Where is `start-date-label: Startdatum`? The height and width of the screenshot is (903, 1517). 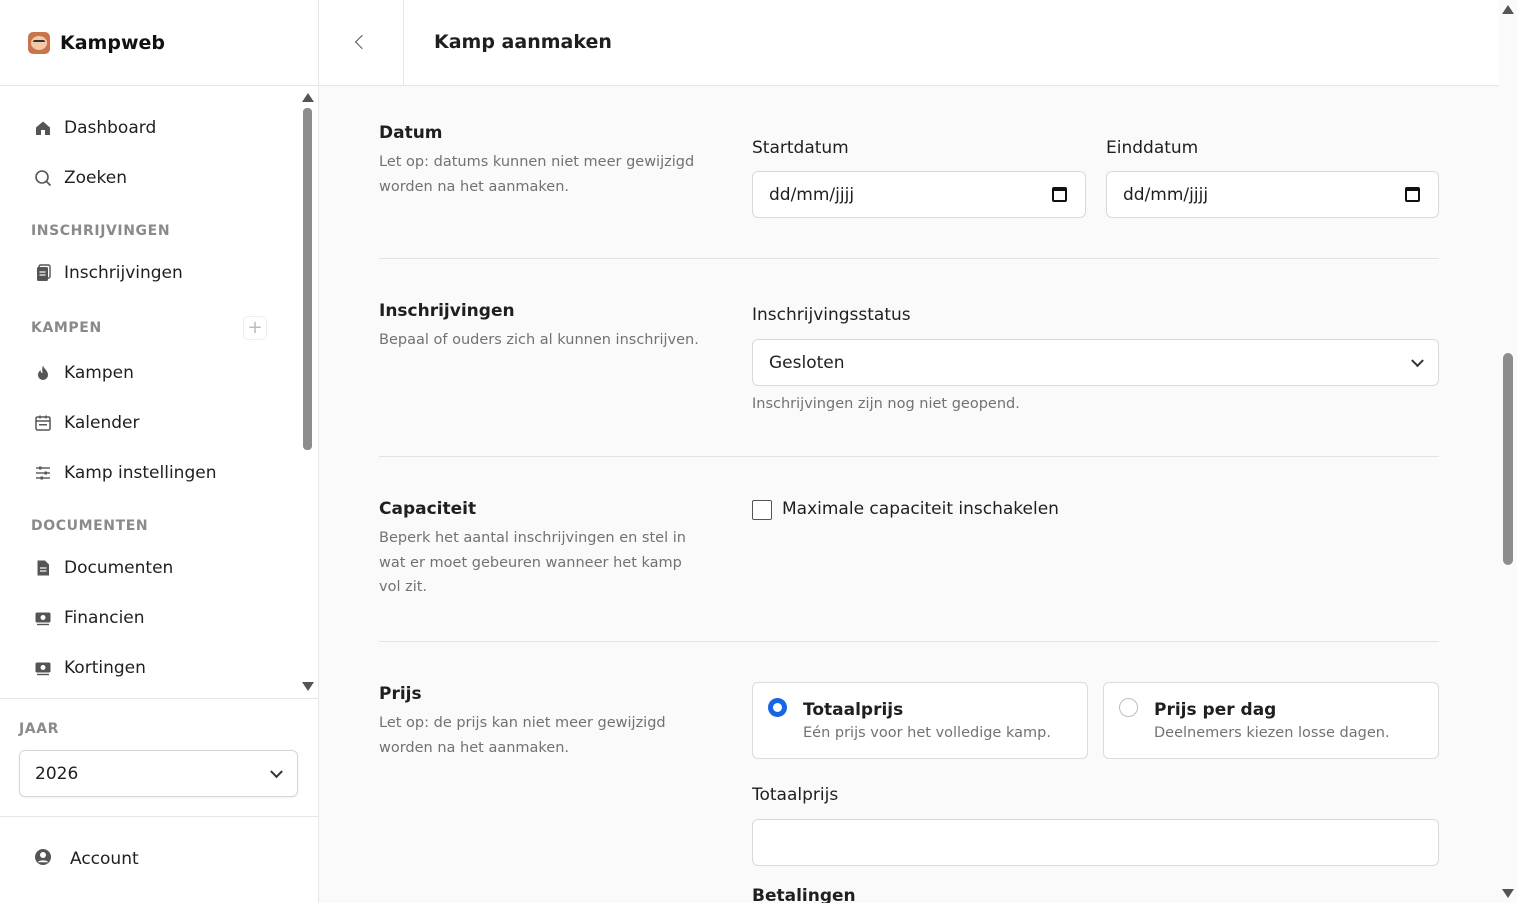 start-date-label: Startdatum is located at coordinates (800, 148).